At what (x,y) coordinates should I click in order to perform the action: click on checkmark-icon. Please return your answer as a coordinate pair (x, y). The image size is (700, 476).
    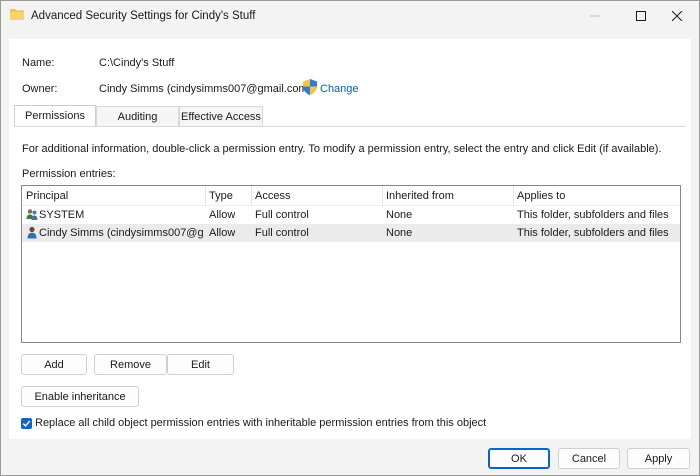
    Looking at the image, I should click on (26, 423).